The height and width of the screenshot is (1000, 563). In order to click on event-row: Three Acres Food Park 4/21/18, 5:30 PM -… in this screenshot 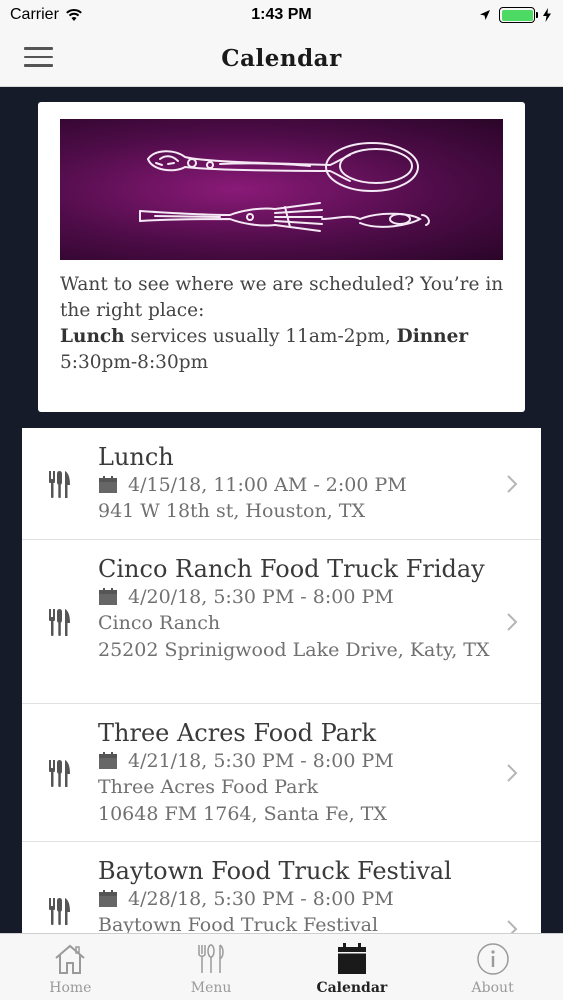, I will do `click(281, 773)`.